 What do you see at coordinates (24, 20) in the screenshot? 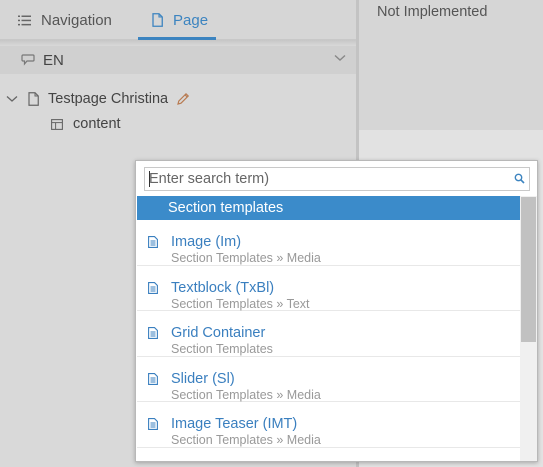
I see `list-icon` at bounding box center [24, 20].